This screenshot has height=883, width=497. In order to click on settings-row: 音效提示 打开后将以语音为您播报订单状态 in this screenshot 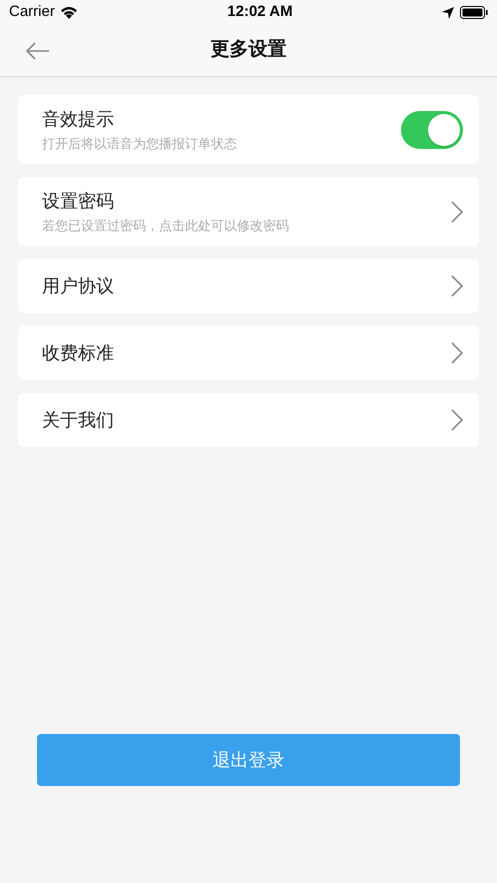, I will do `click(248, 129)`.